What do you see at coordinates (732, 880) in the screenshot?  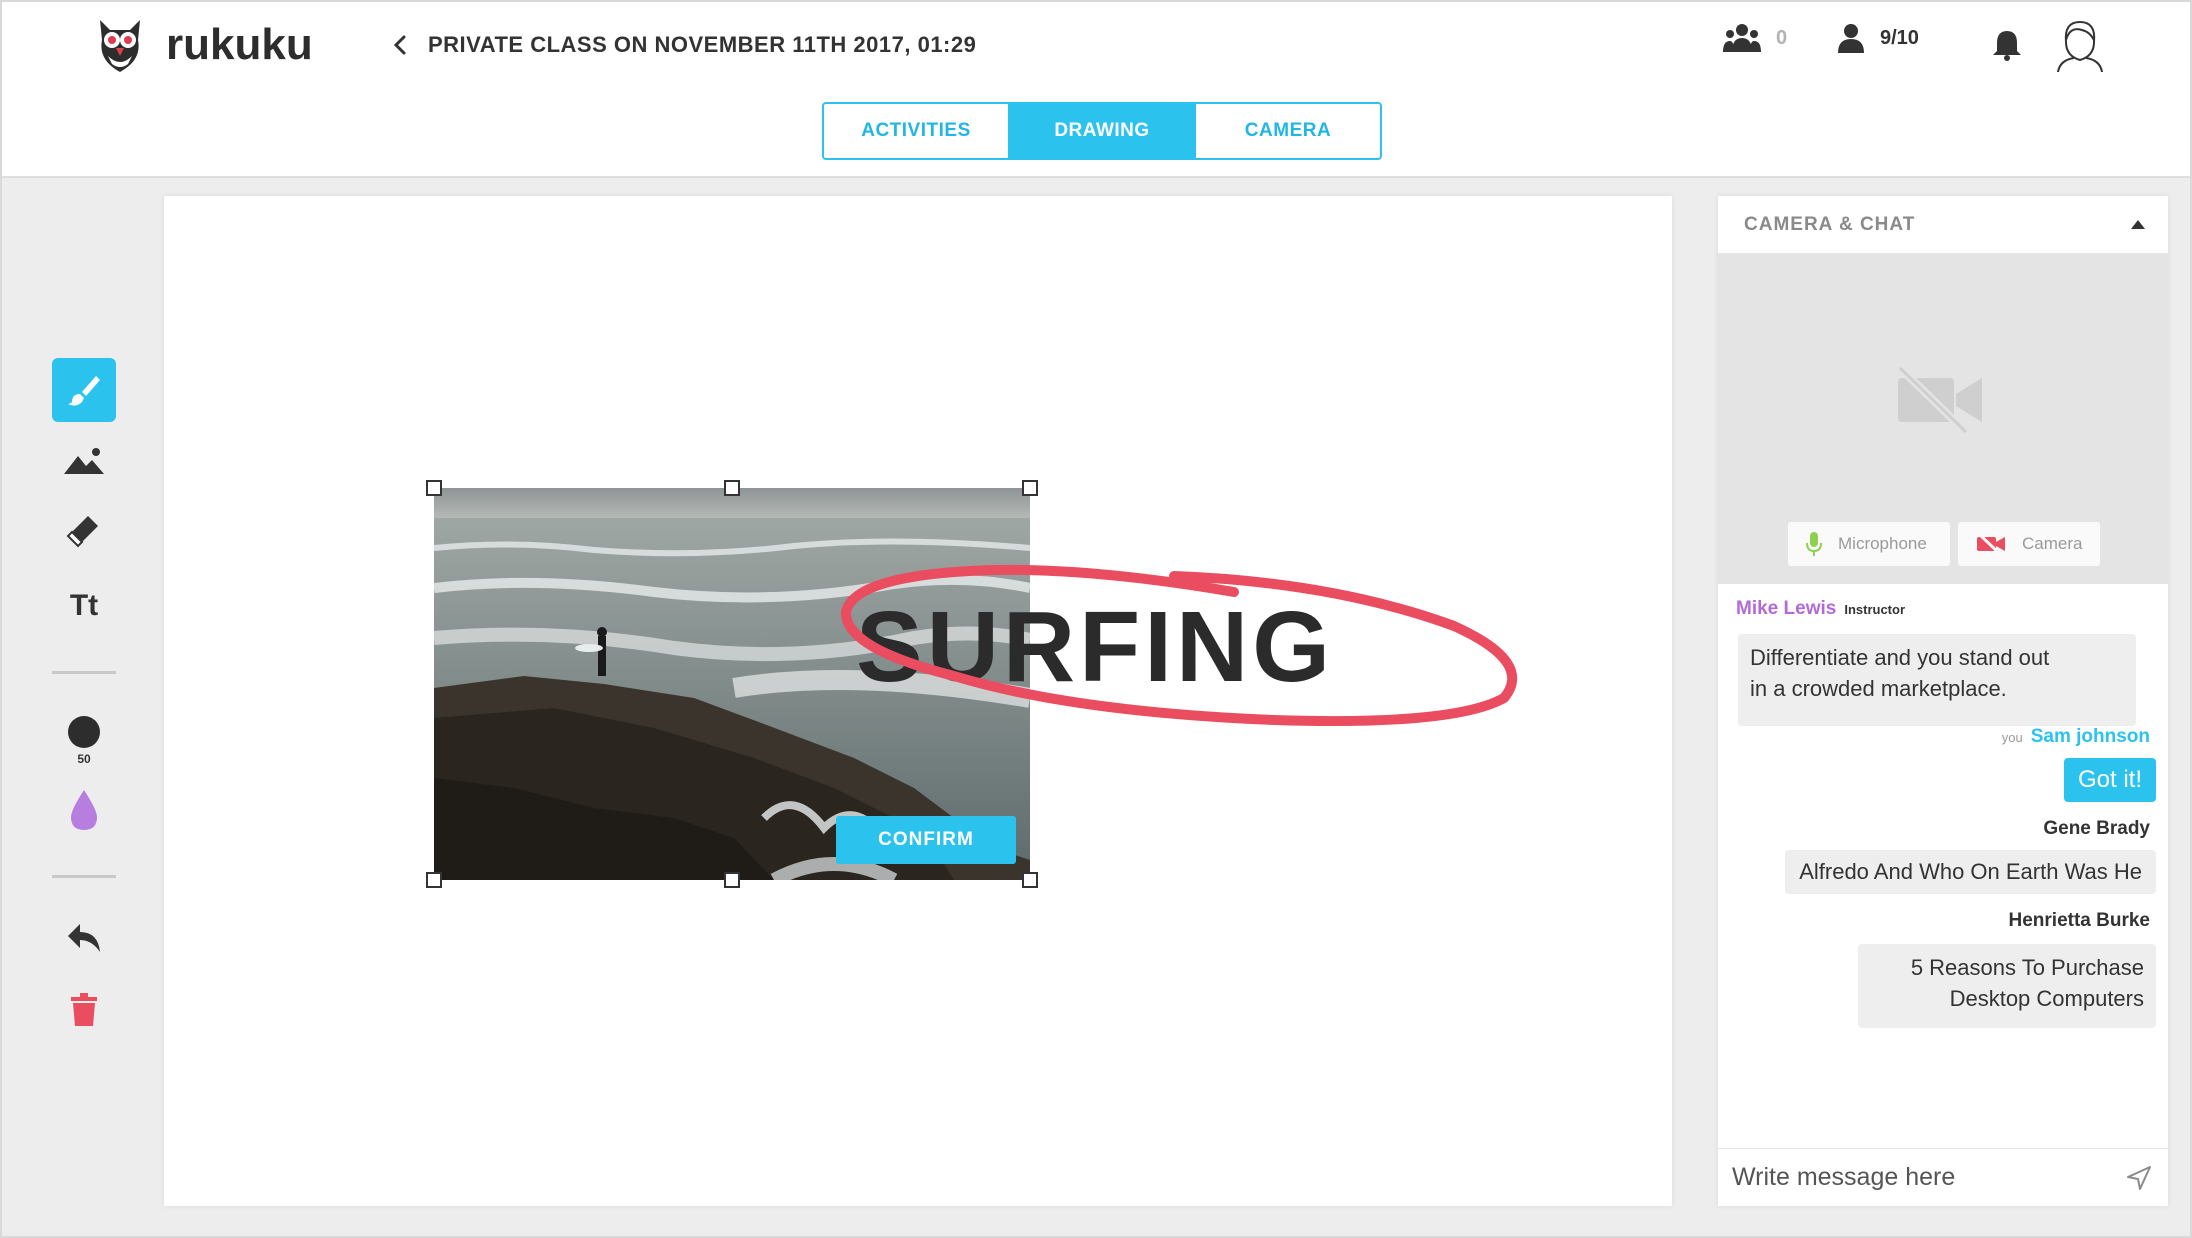 I see `resize-handle-bottom-center` at bounding box center [732, 880].